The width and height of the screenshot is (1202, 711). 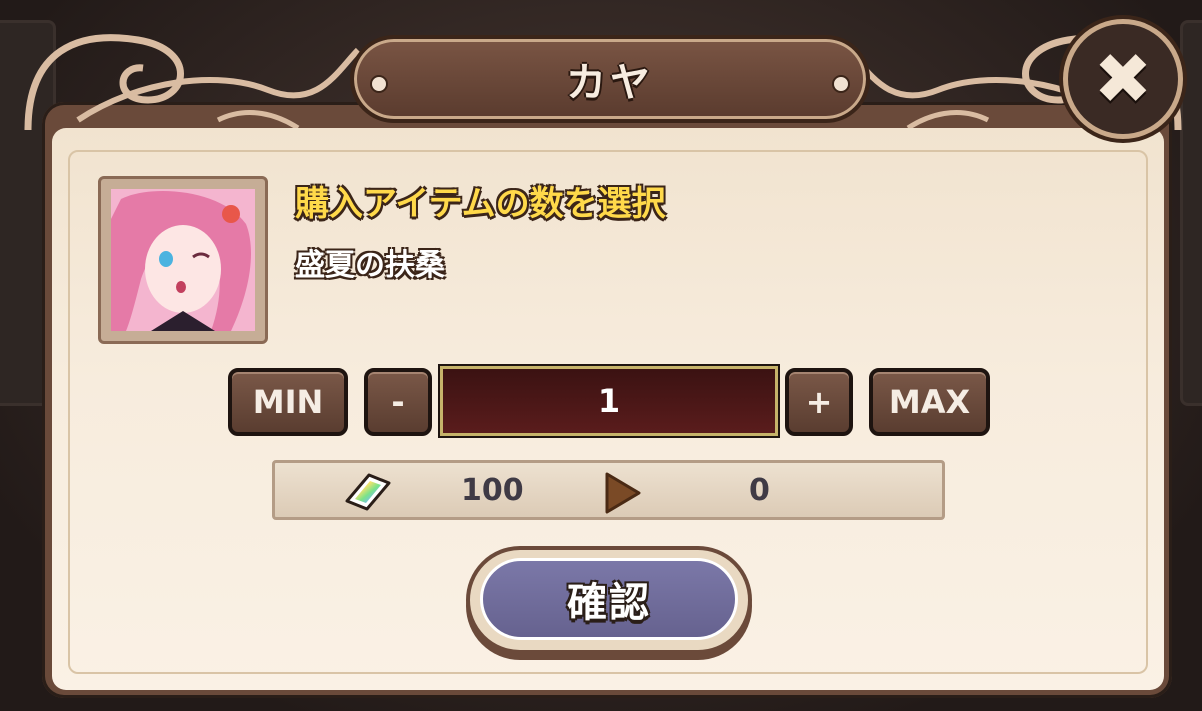 I want to click on dialog-title: カヤ, so click(x=610, y=83).